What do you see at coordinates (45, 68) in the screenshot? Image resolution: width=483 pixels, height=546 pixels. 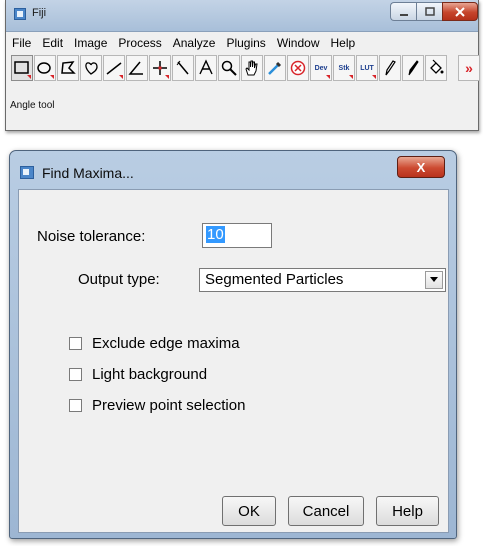 I see `oval-tool` at bounding box center [45, 68].